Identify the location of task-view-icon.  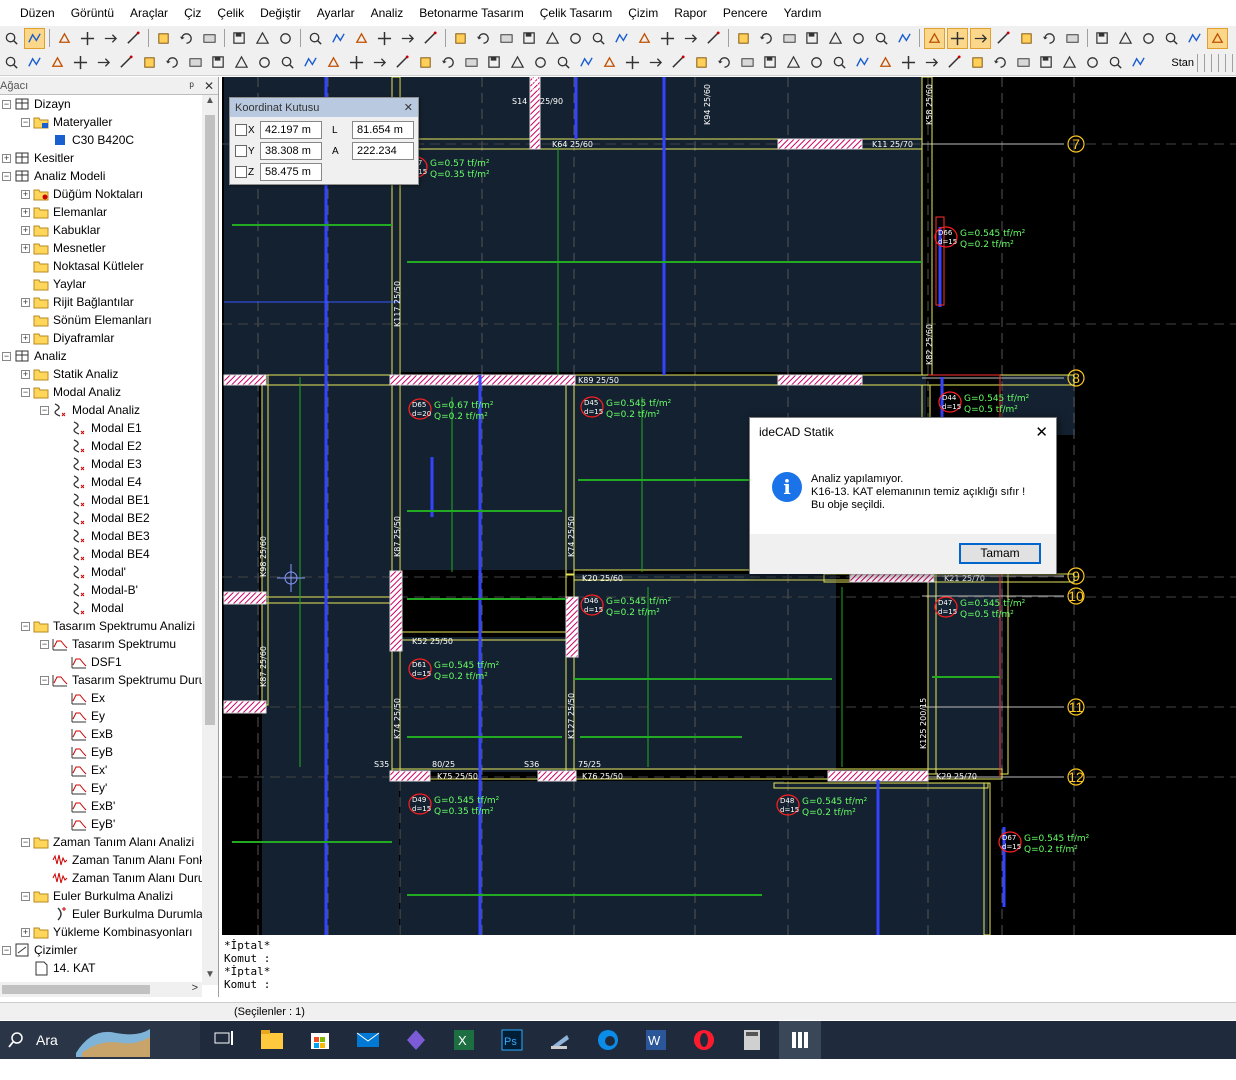
(224, 1040).